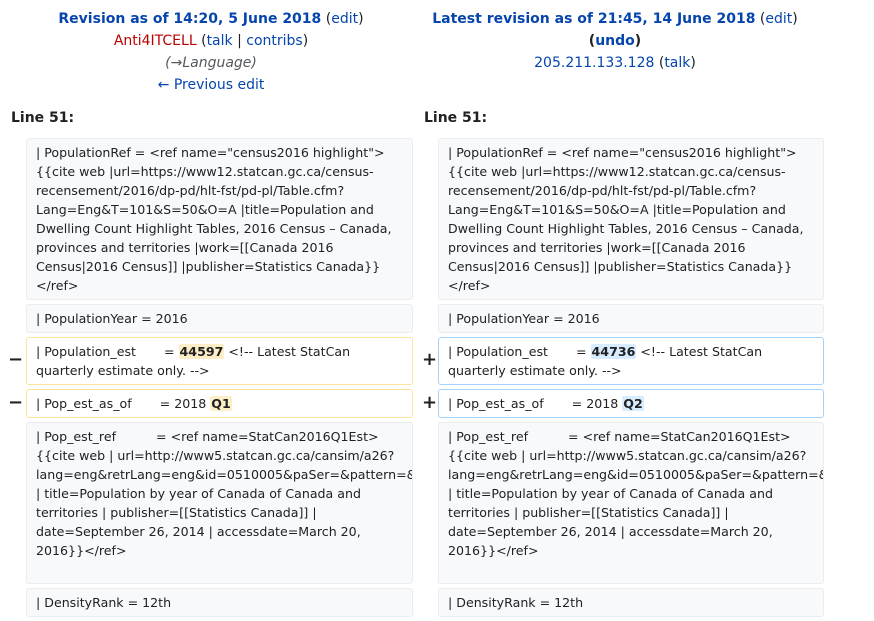 Image resolution: width=874 pixels, height=621 pixels. What do you see at coordinates (211, 85) in the screenshot?
I see `previous-edit-link: ← Previous edit` at bounding box center [211, 85].